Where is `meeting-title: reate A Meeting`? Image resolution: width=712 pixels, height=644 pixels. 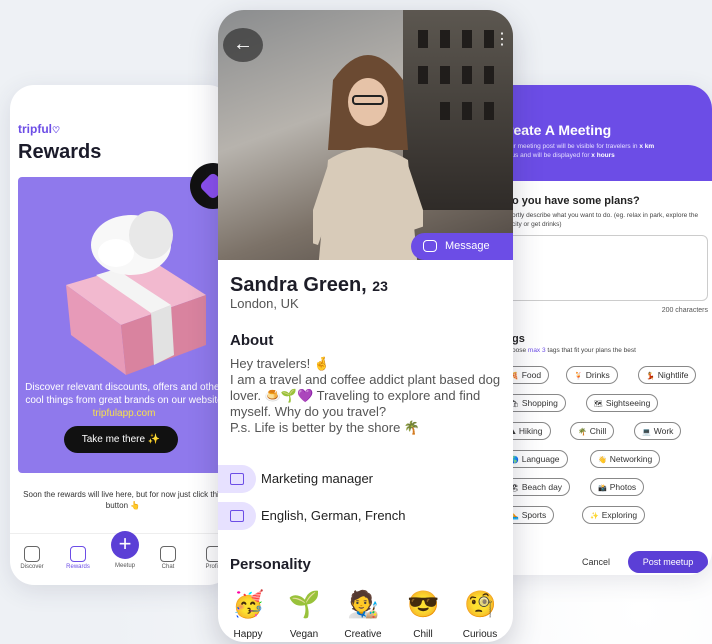
meeting-title: reate A Meeting is located at coordinates (560, 130).